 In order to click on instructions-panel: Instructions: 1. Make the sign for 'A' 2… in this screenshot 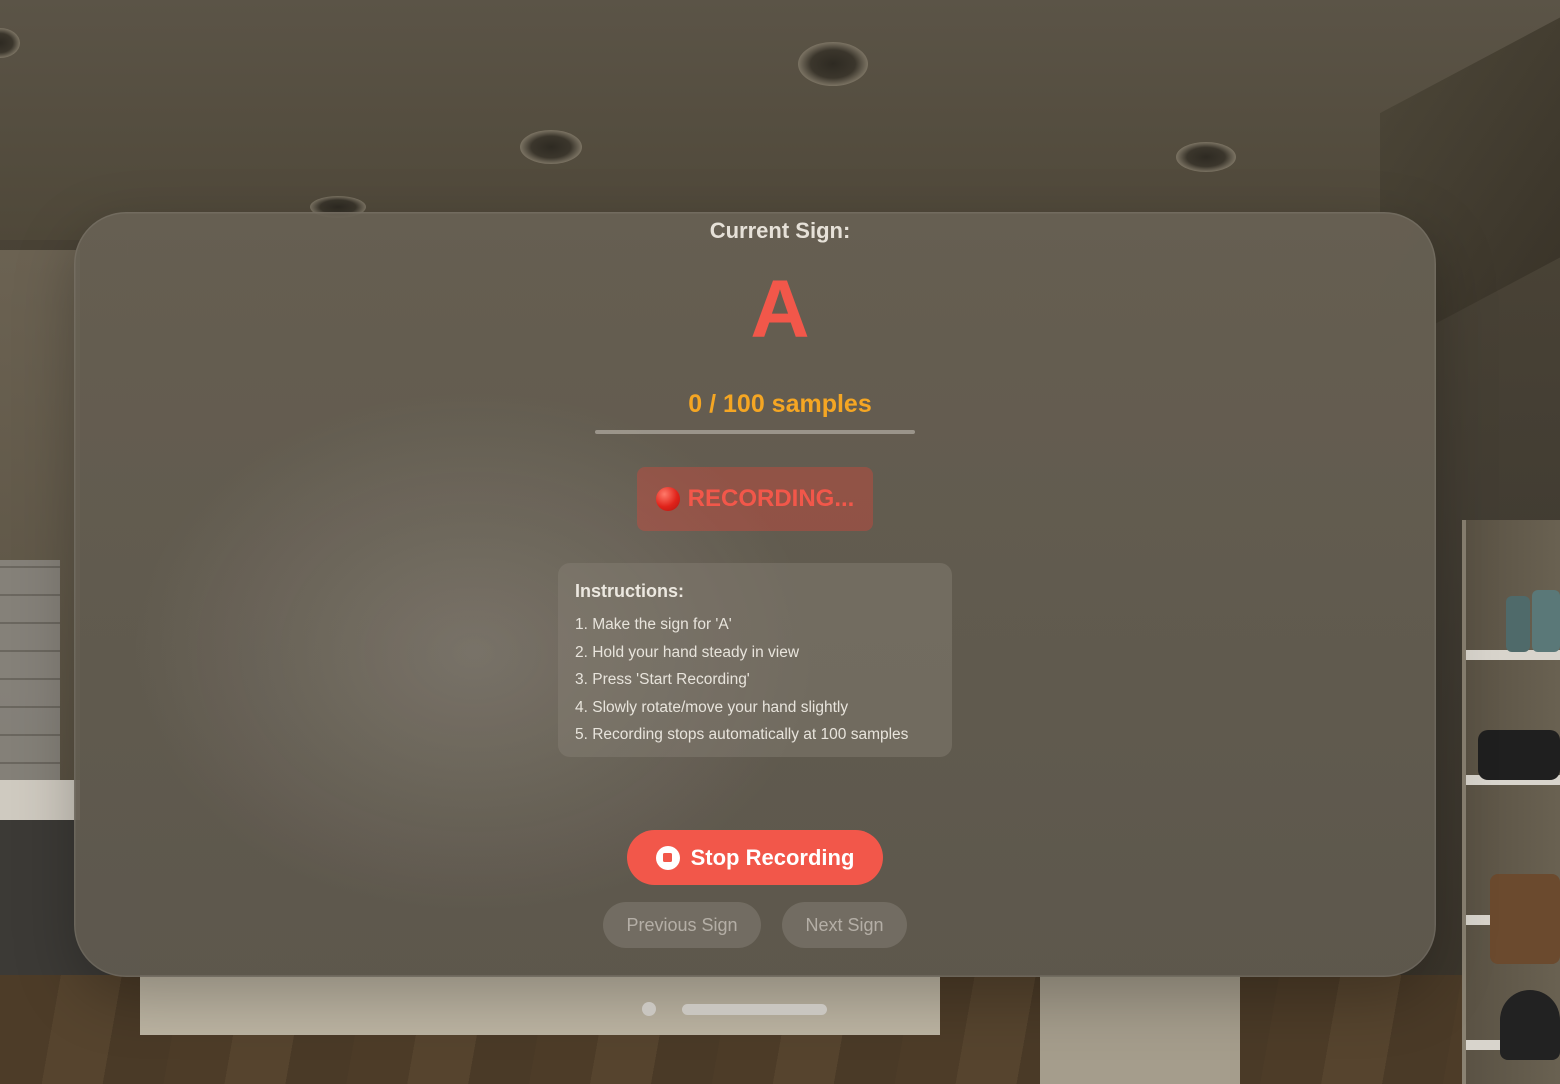, I will do `click(755, 660)`.